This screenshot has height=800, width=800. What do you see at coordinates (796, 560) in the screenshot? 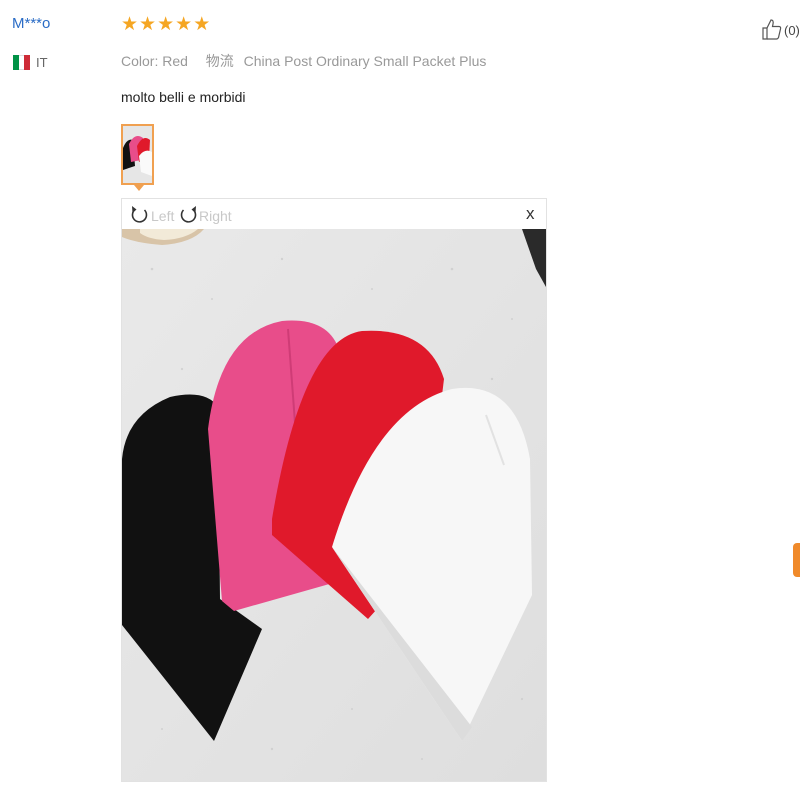
I see `feedback-side-tab` at bounding box center [796, 560].